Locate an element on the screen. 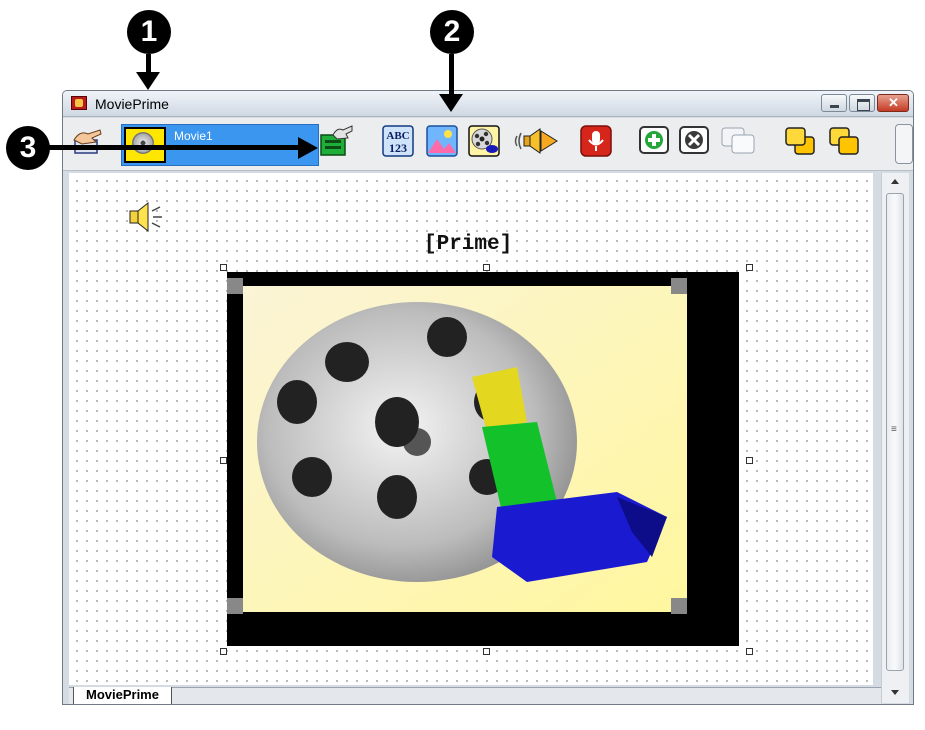 Image resolution: width=925 pixels, height=730 pixels. pointer-hand-icon is located at coordinates (88, 141).